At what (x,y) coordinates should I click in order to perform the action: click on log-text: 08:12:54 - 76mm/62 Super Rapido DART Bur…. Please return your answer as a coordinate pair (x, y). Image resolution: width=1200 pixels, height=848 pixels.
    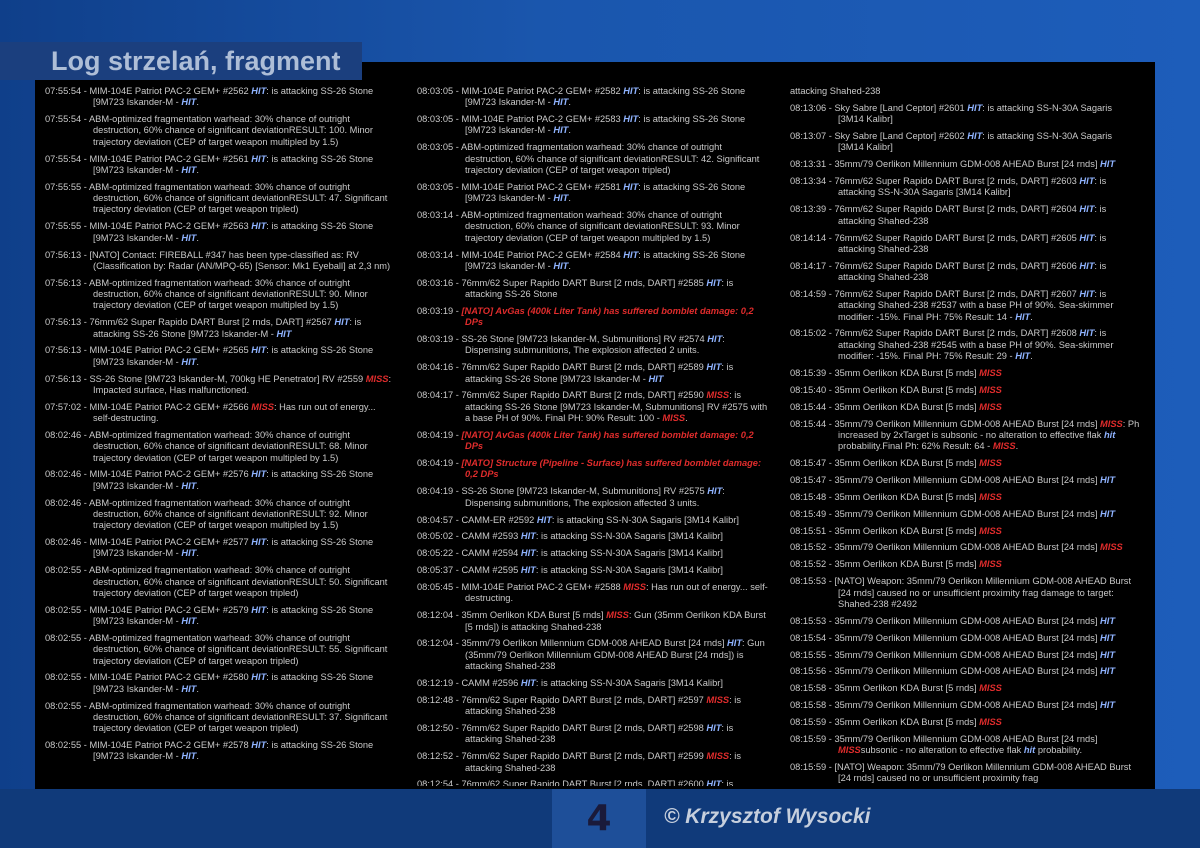
    Looking at the image, I should click on (562, 782).